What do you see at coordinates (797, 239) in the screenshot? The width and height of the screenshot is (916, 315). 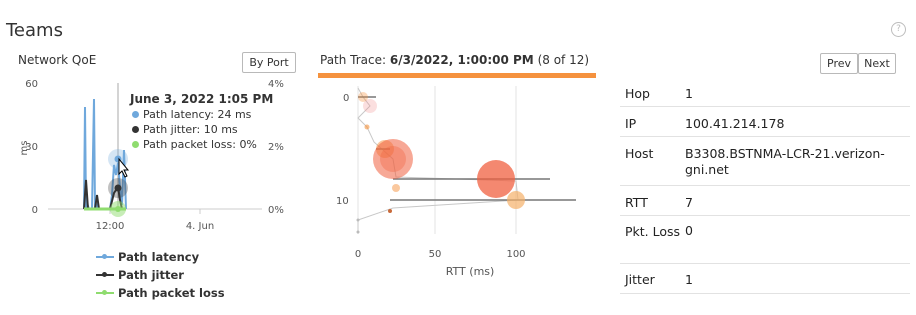 I see `pkt-loss-value: 0` at bounding box center [797, 239].